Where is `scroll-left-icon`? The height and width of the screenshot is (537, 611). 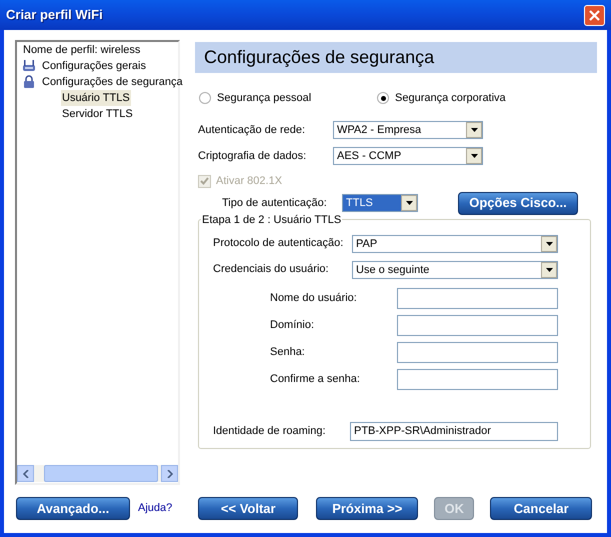
scroll-left-icon is located at coordinates (25, 473).